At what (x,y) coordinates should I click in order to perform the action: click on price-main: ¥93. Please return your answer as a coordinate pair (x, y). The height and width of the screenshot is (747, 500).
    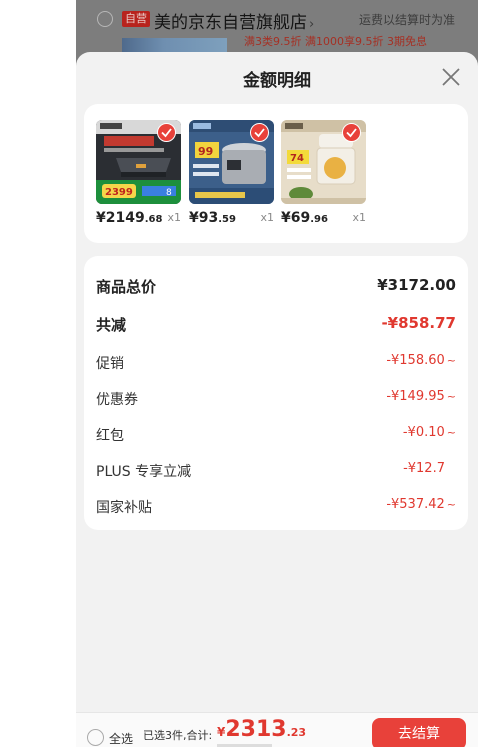
    Looking at the image, I should click on (204, 218).